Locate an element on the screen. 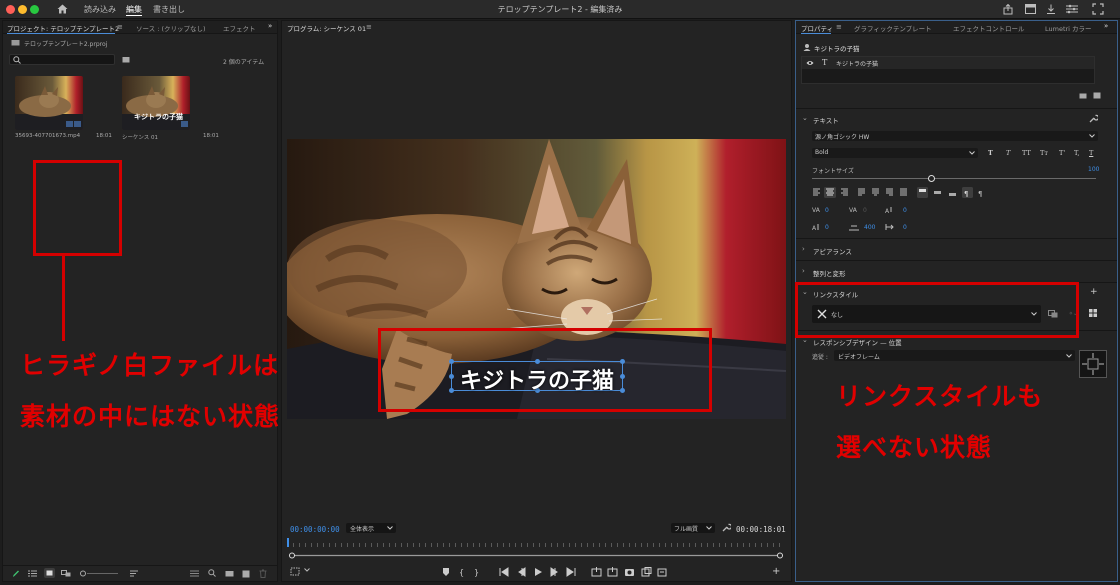  panel-menu-icon: ≡ is located at coordinates (120, 27).